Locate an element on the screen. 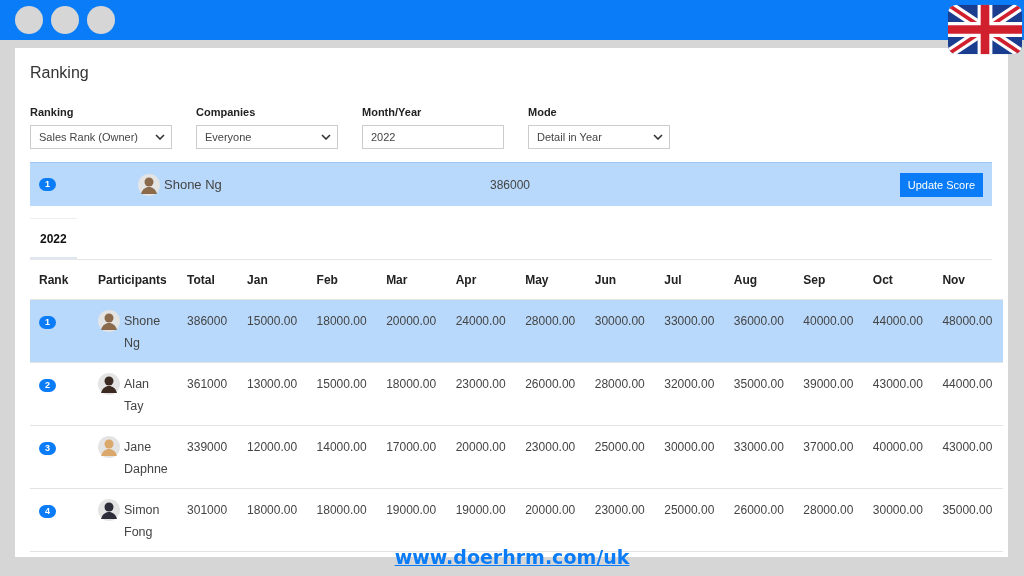 Image resolution: width=1024 pixels, height=576 pixels. total-score: 386000 is located at coordinates (510, 184).